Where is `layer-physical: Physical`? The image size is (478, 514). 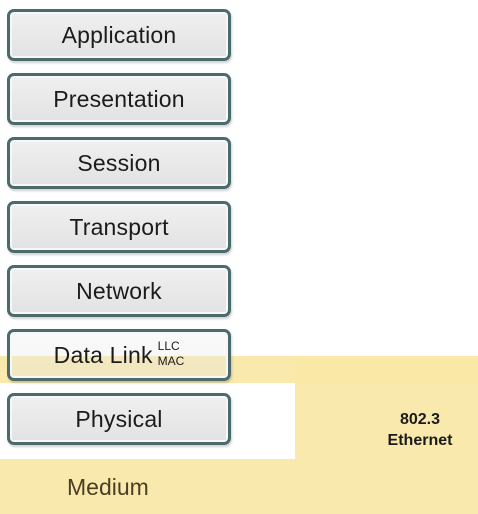 layer-physical: Physical is located at coordinates (119, 419).